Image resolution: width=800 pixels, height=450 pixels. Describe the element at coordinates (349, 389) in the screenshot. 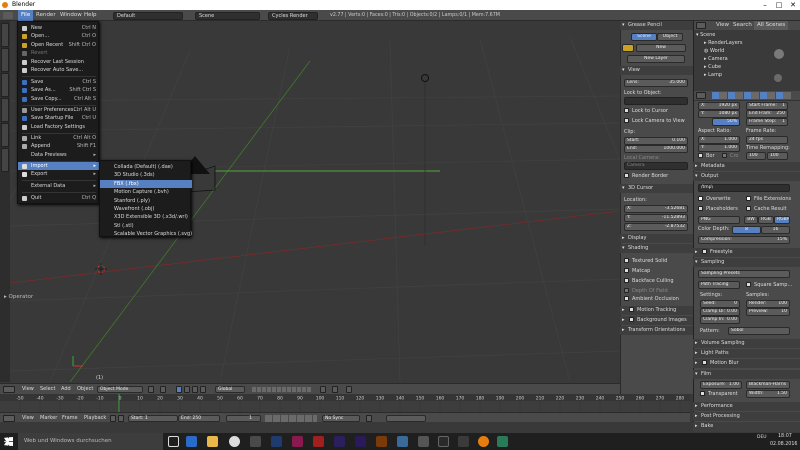

I see `render-preview-icon` at that location.